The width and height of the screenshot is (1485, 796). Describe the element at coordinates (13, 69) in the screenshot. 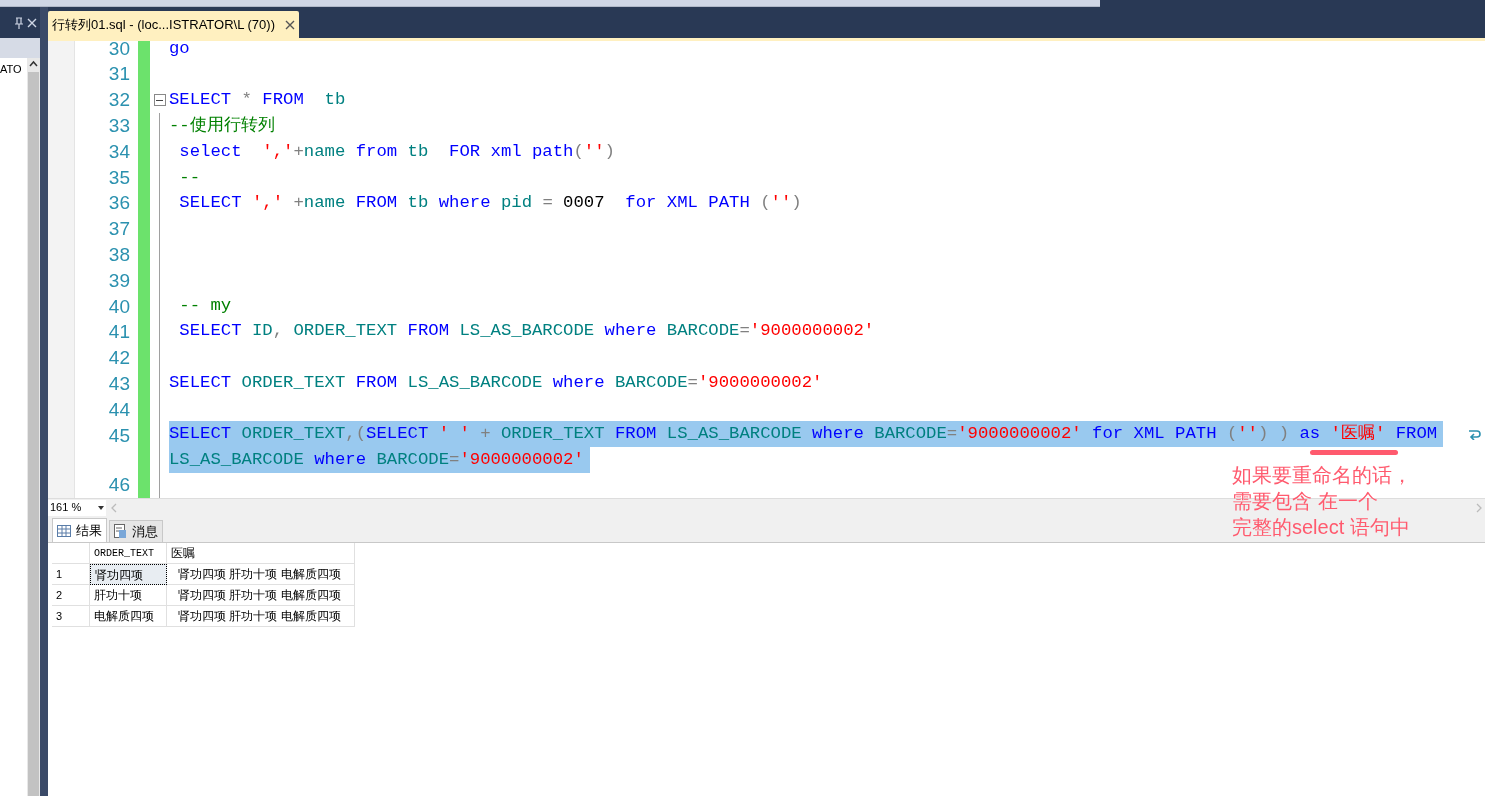

I see `tree-item: ATO` at that location.